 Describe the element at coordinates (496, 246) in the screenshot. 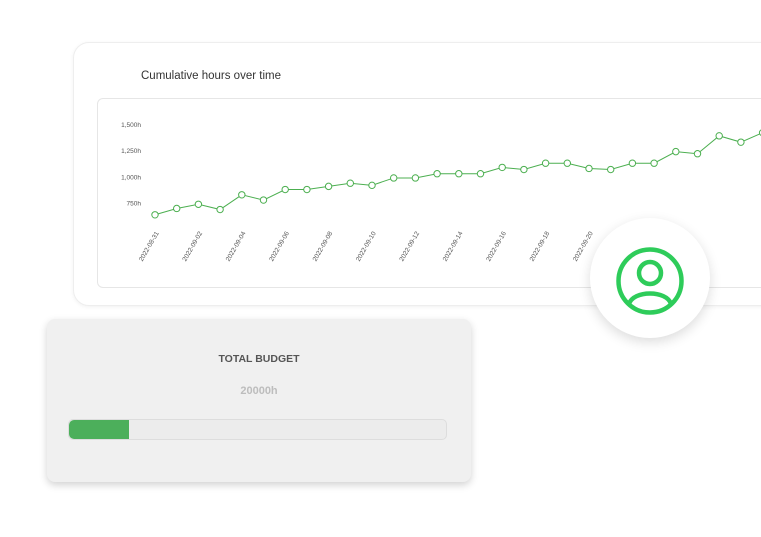

I see `x-tick-label: 2022-09-16` at that location.